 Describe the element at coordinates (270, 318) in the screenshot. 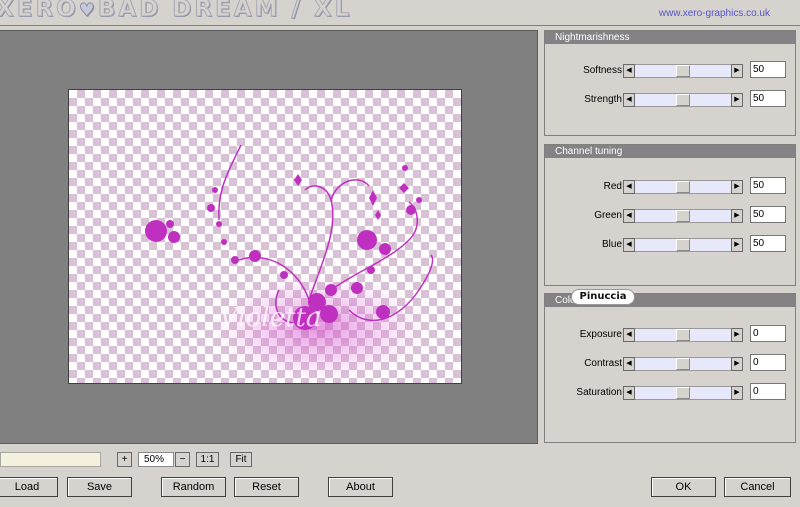

I see `svg-text: Violetta` at that location.